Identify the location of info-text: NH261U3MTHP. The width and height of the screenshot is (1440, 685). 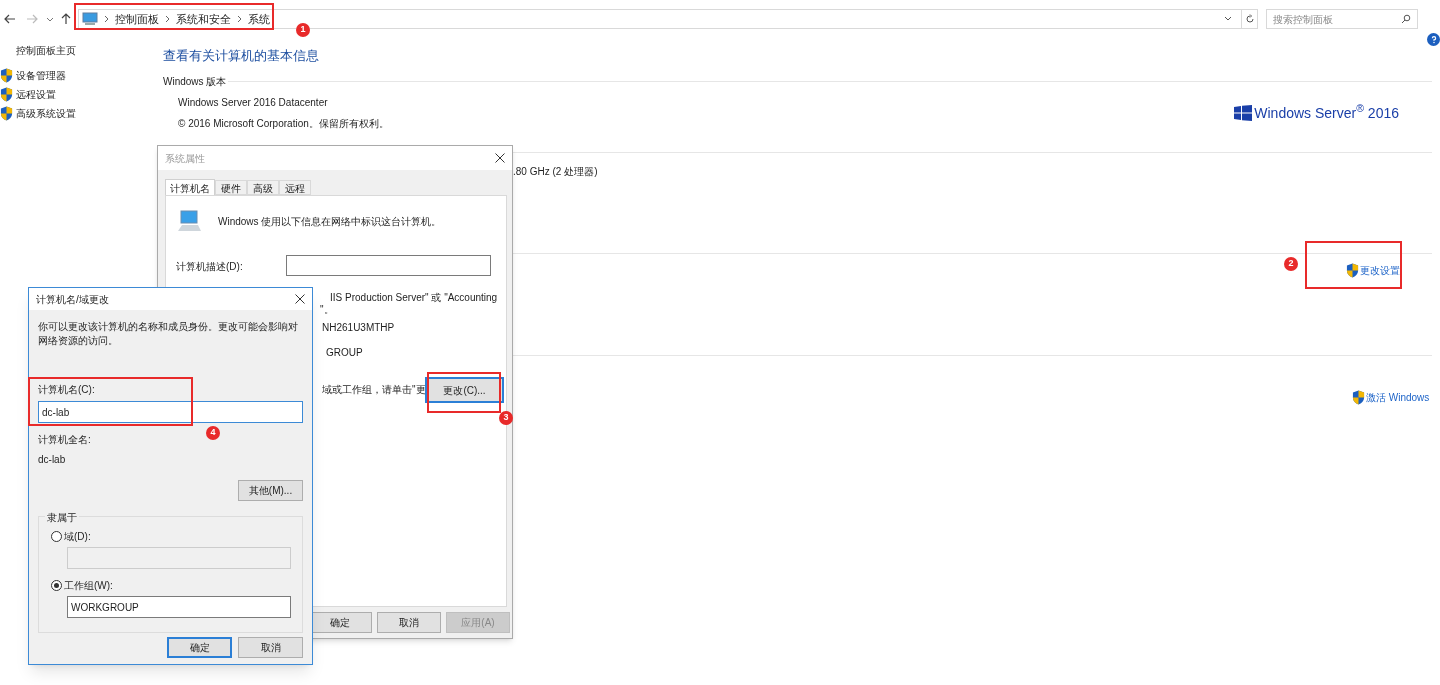
(358, 328).